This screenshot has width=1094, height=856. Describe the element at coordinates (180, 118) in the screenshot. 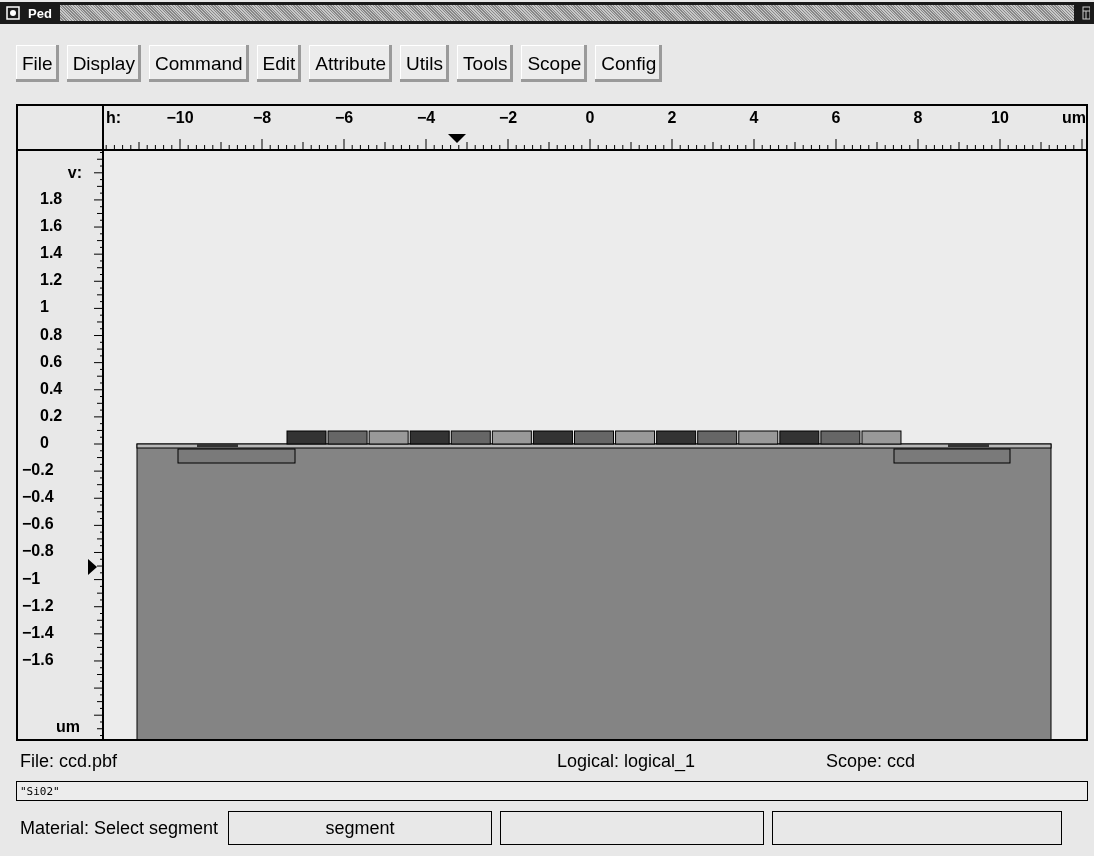

I see `ruler-tick-label: −10` at that location.